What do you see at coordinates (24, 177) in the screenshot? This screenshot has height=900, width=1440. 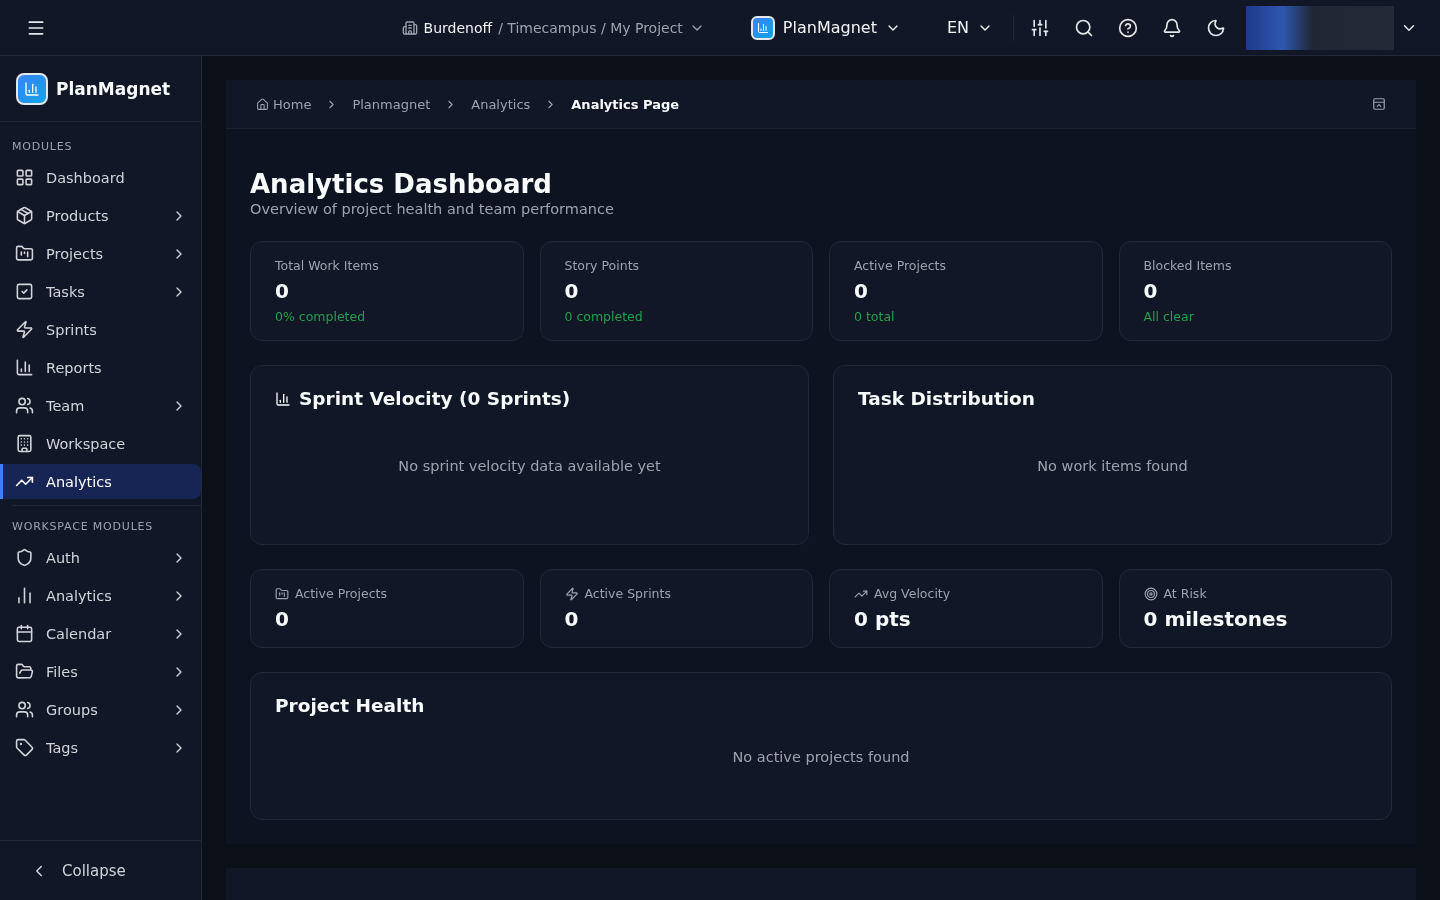 I see `grid-icon` at bounding box center [24, 177].